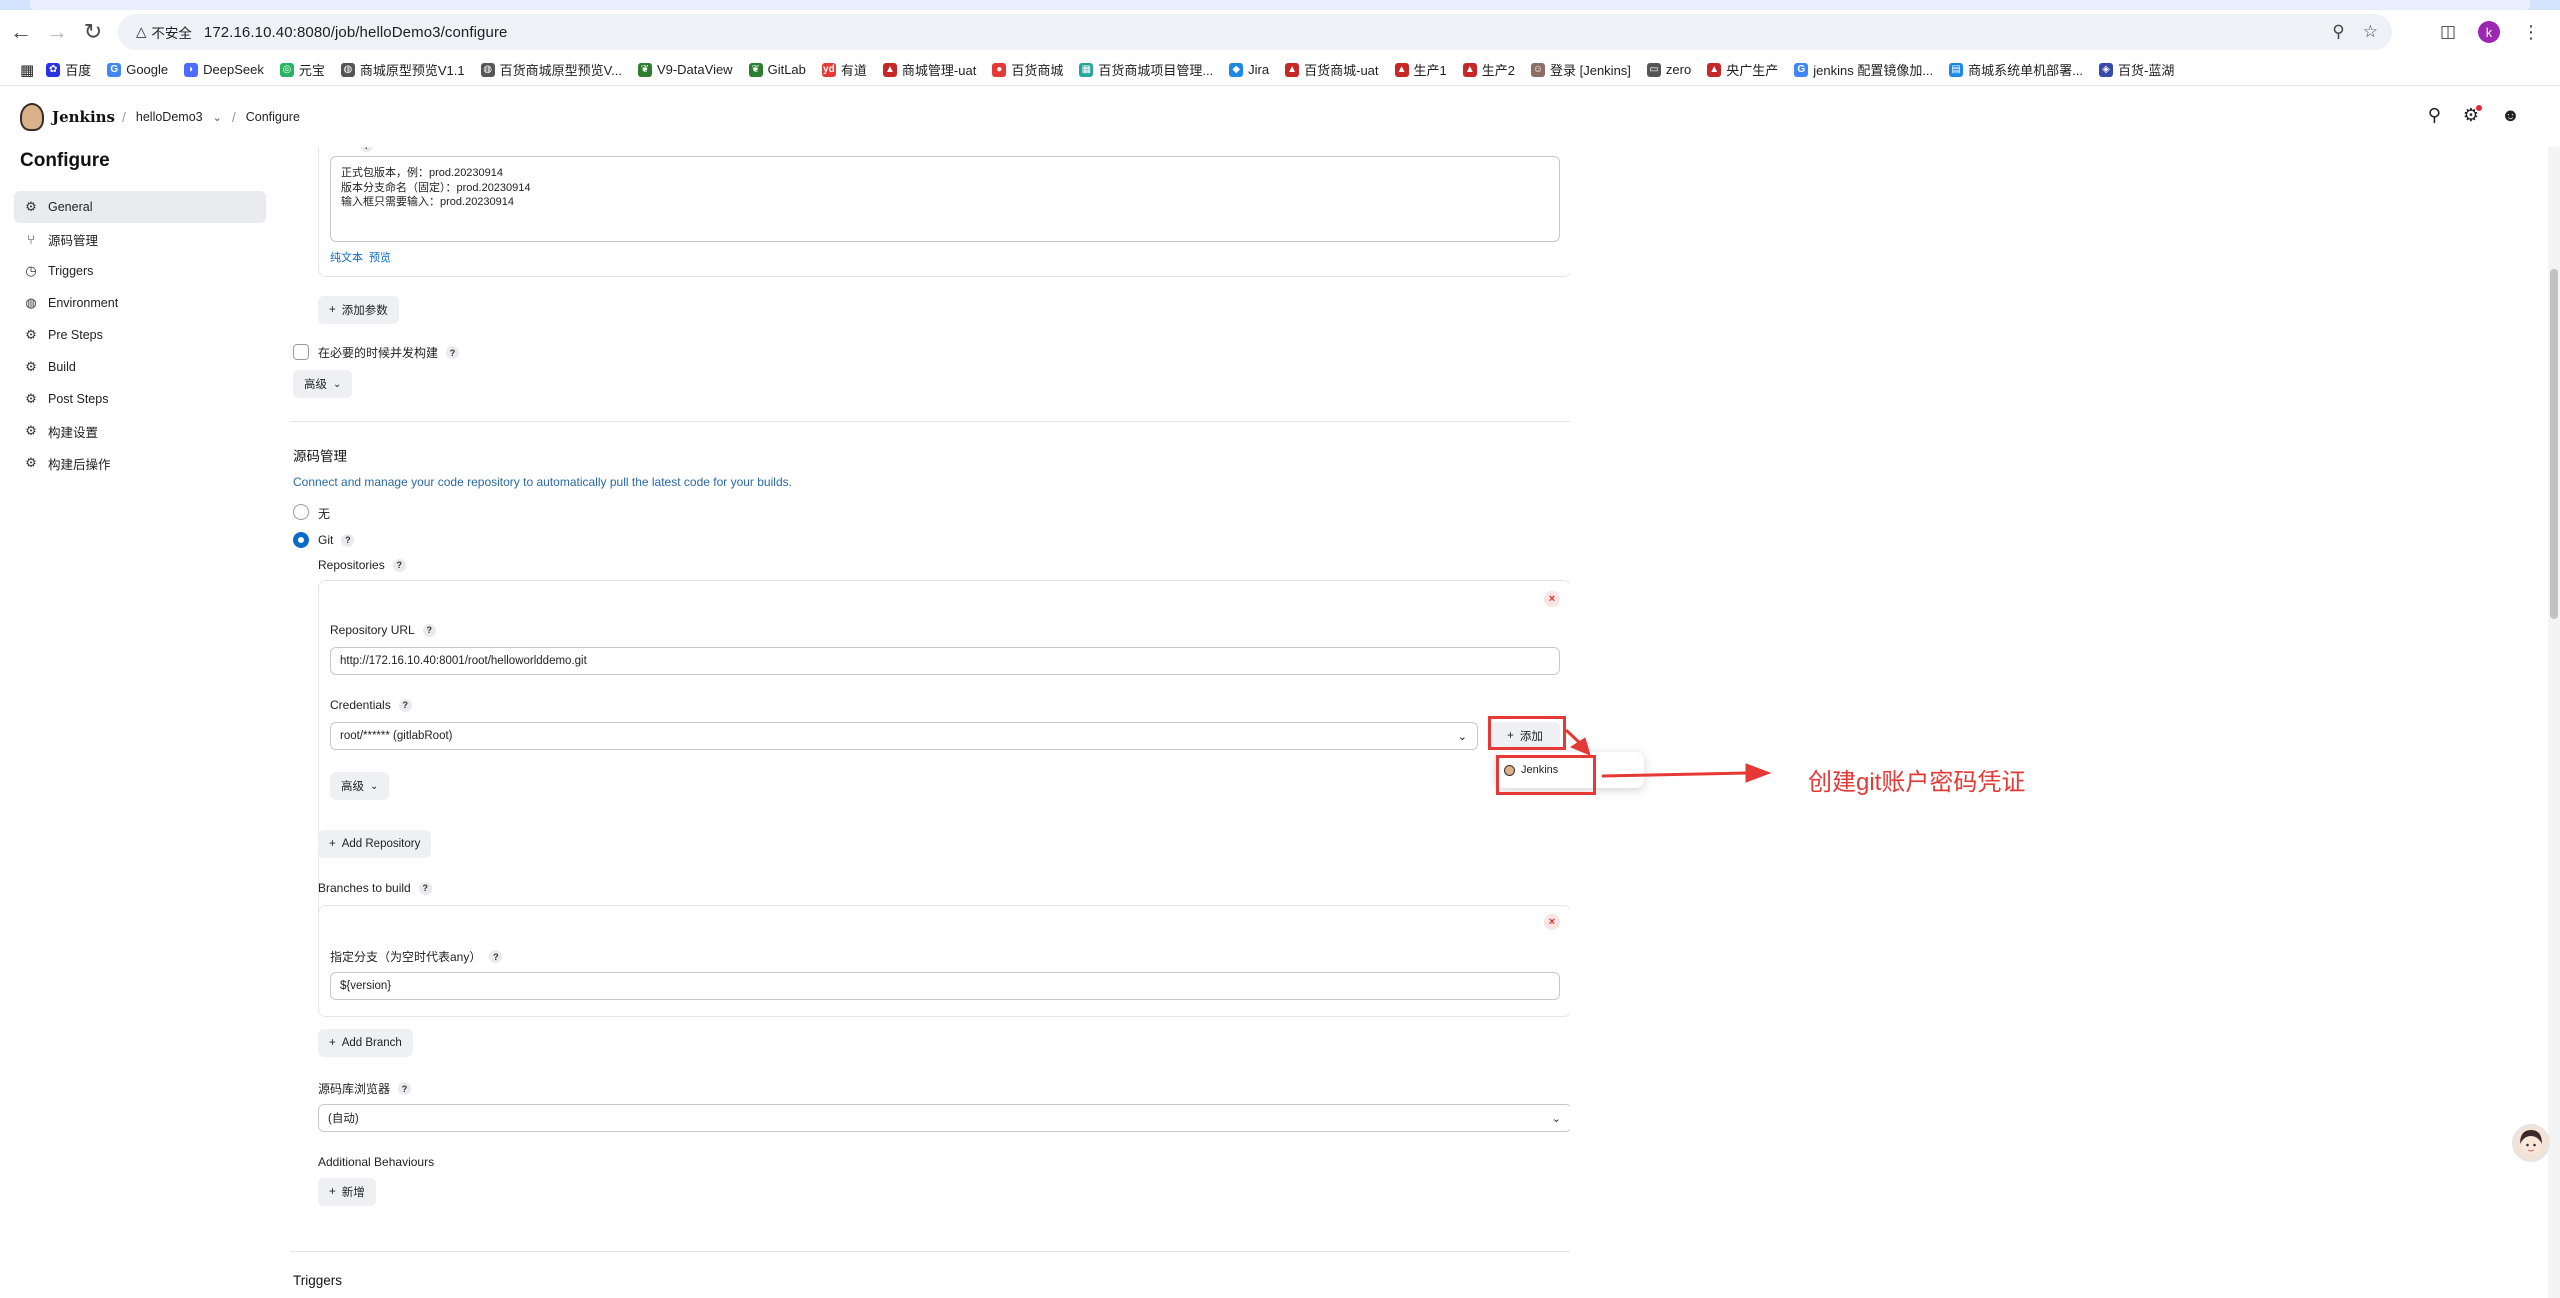 Image resolution: width=2560 pixels, height=1298 pixels. Describe the element at coordinates (904, 736) in the screenshot. I see `credentials-select: root/****** (gitlabRoot) ⌄` at that location.